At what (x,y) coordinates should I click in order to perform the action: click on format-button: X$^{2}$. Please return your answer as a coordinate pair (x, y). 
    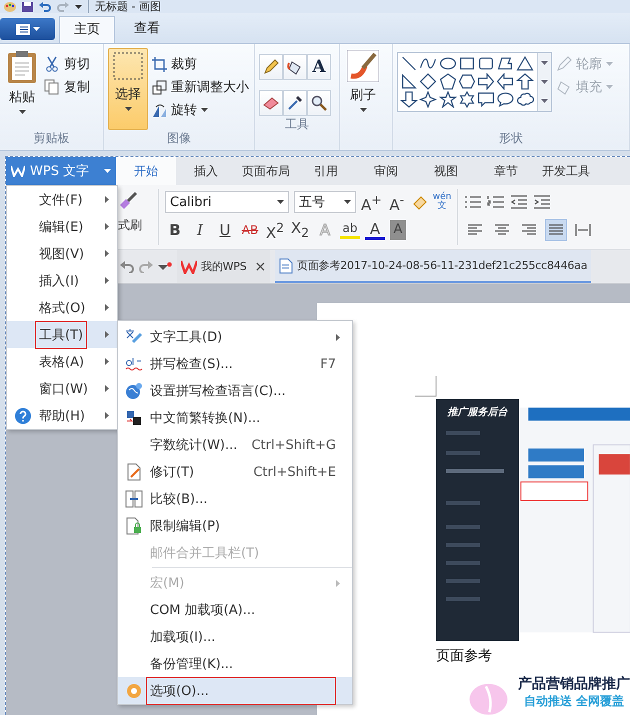
    Looking at the image, I should click on (275, 230).